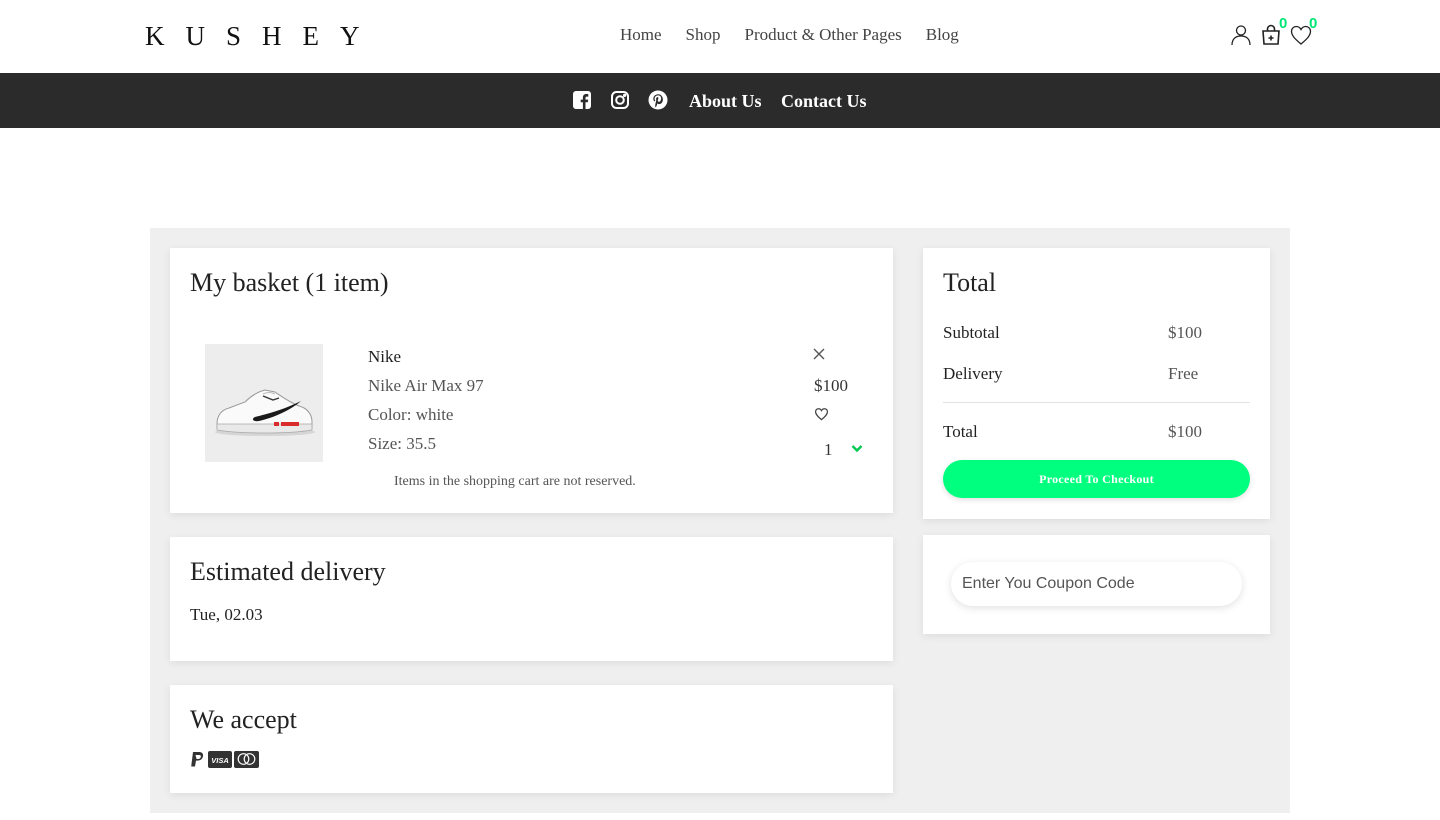 This screenshot has width=1440, height=820. What do you see at coordinates (265, 412) in the screenshot?
I see `sneaker-image` at bounding box center [265, 412].